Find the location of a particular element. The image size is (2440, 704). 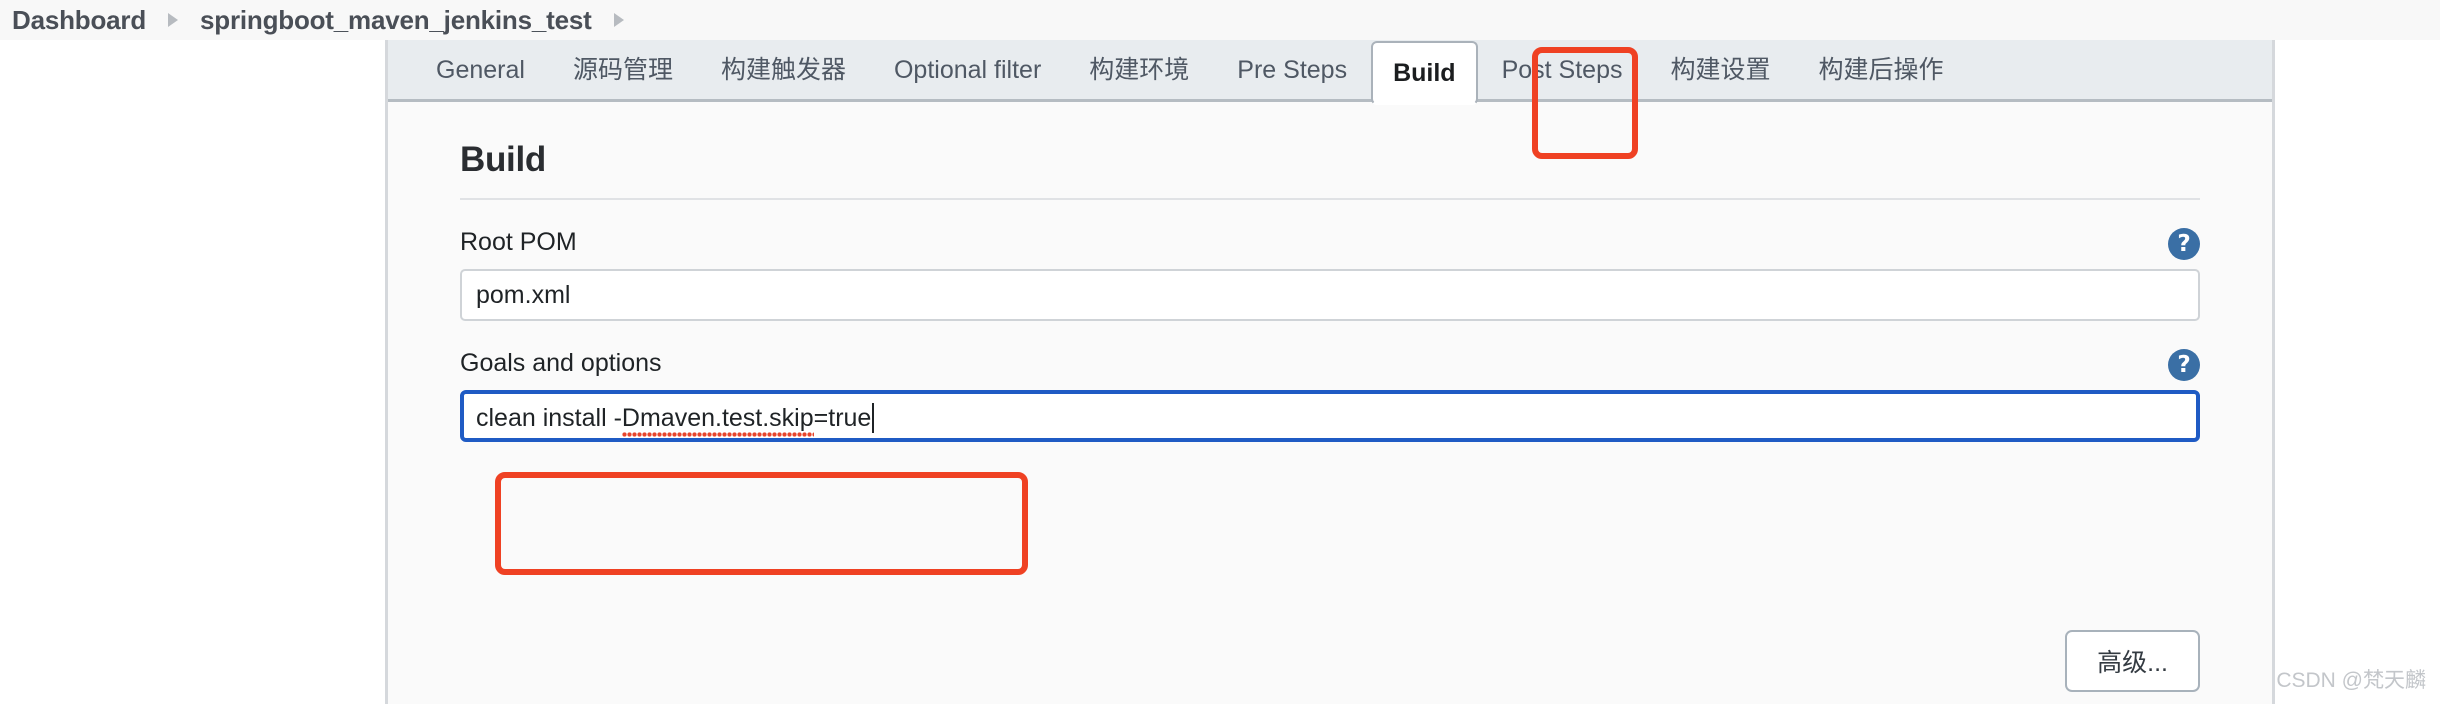

help-circle-icon-goals: ? is located at coordinates (2184, 365).